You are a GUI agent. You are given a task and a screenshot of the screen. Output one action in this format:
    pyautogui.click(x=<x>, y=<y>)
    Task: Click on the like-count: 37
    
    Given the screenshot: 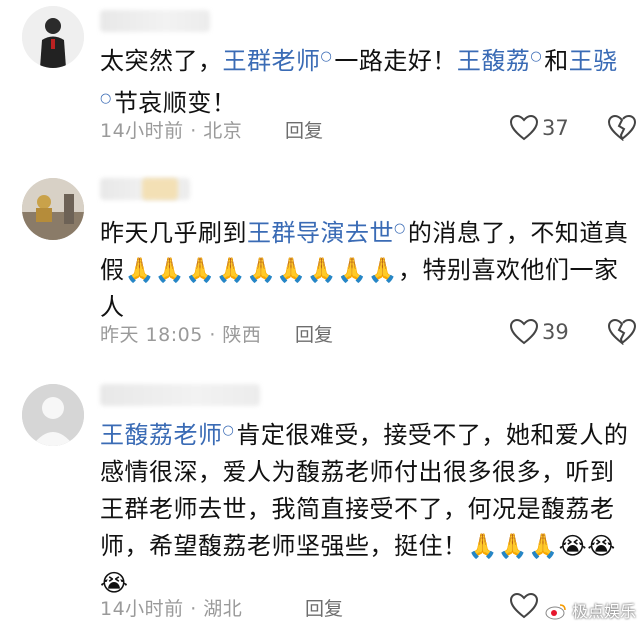 What is the action you would take?
    pyautogui.click(x=555, y=128)
    